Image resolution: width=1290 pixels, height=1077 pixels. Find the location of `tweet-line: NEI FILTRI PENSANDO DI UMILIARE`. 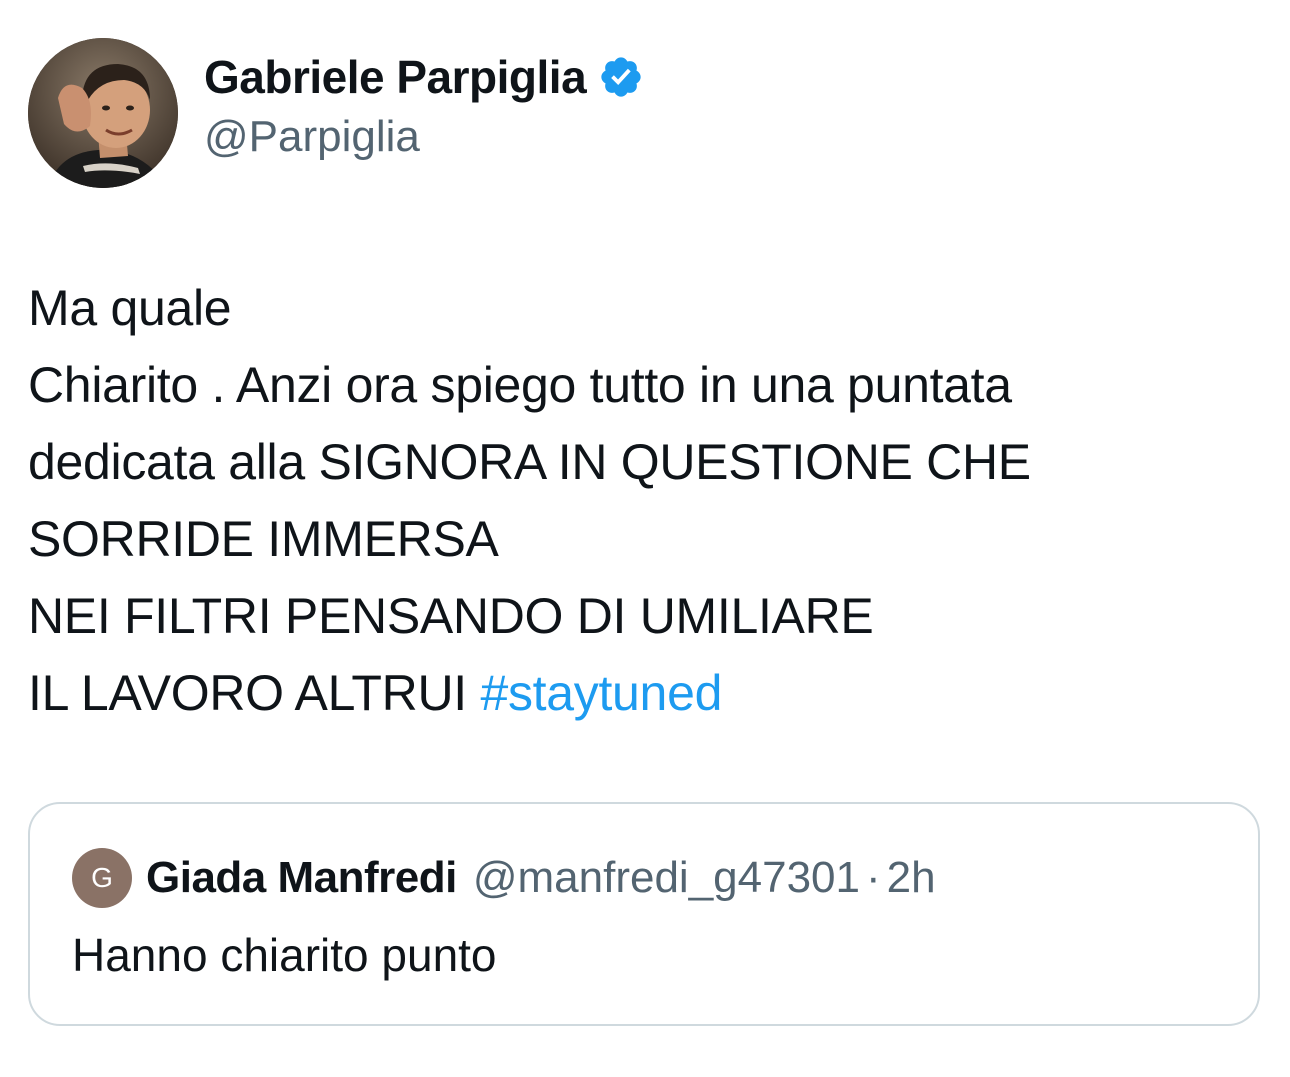

tweet-line: NEI FILTRI PENSANDO DI UMILIARE is located at coordinates (451, 616).